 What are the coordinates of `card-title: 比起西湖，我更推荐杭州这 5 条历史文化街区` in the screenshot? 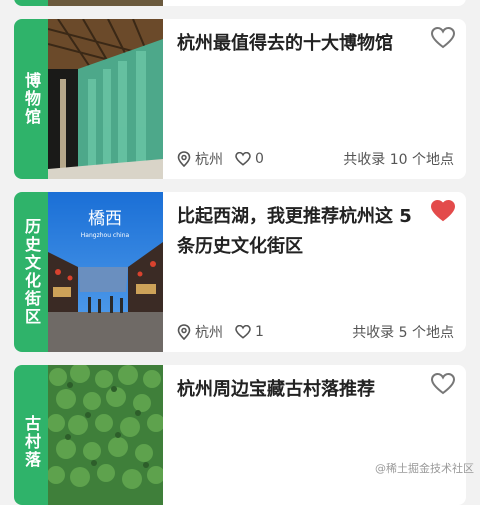 It's located at (315, 232).